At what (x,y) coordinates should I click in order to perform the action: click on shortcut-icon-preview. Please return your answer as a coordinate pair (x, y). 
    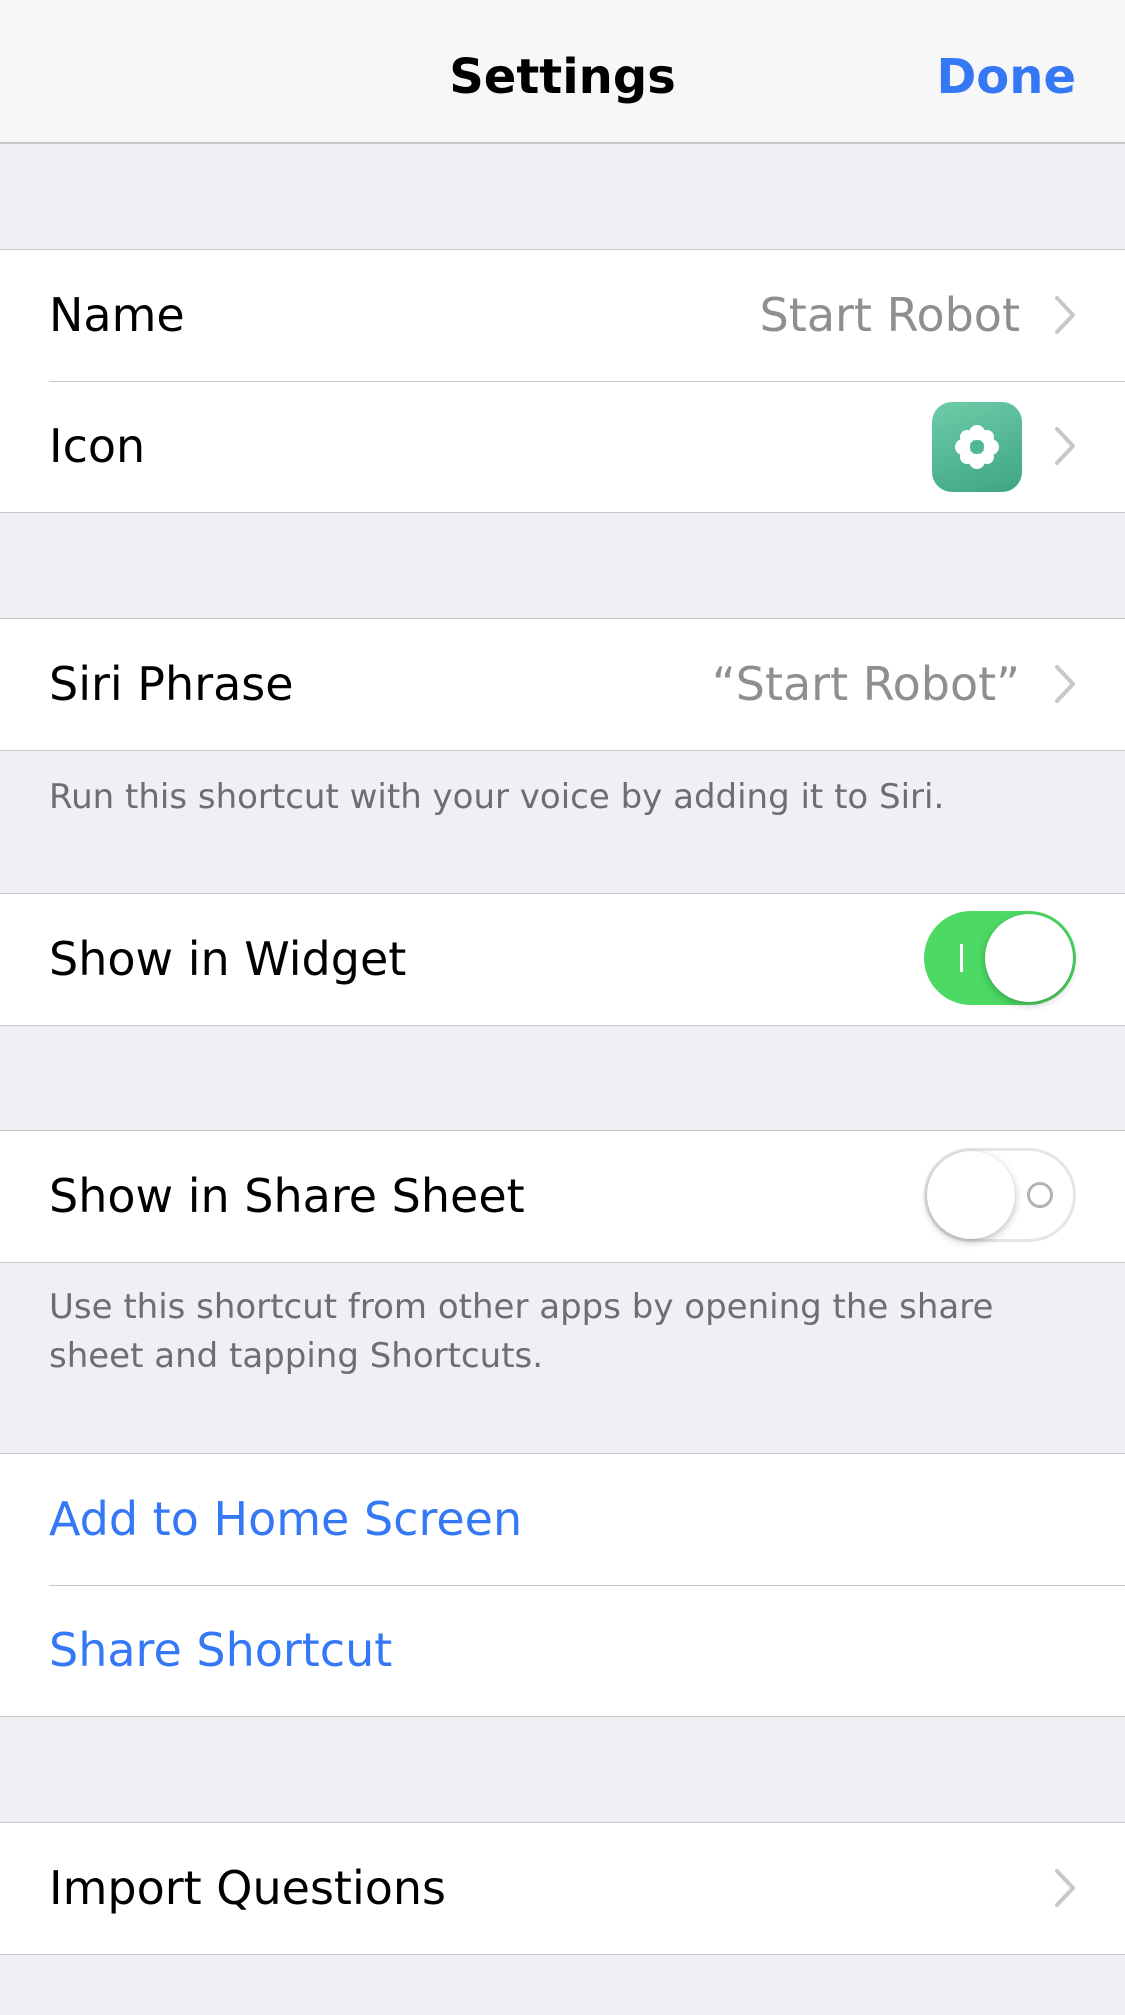
    Looking at the image, I should click on (977, 447).